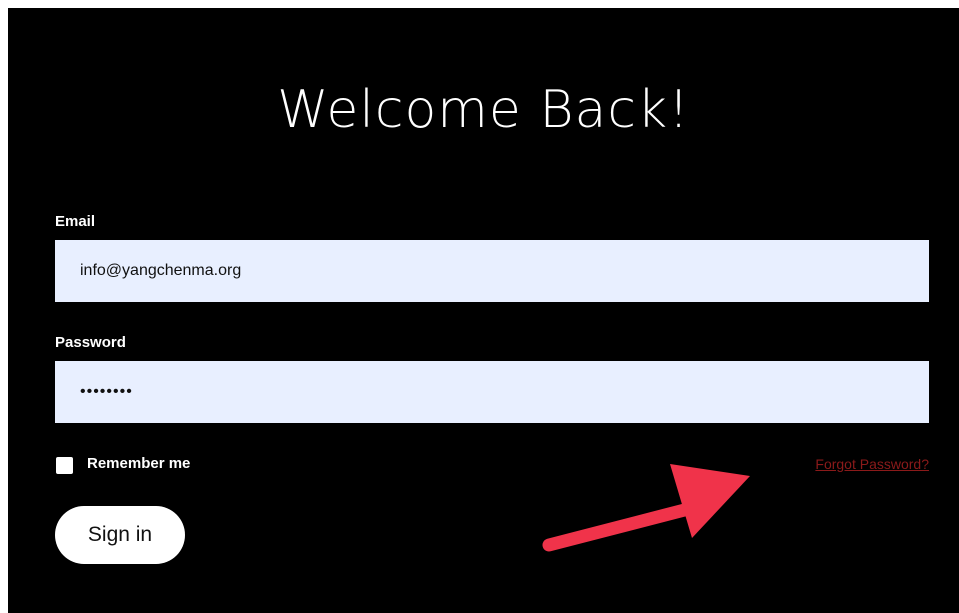 The image size is (959, 613). I want to click on password-field, so click(492, 392).